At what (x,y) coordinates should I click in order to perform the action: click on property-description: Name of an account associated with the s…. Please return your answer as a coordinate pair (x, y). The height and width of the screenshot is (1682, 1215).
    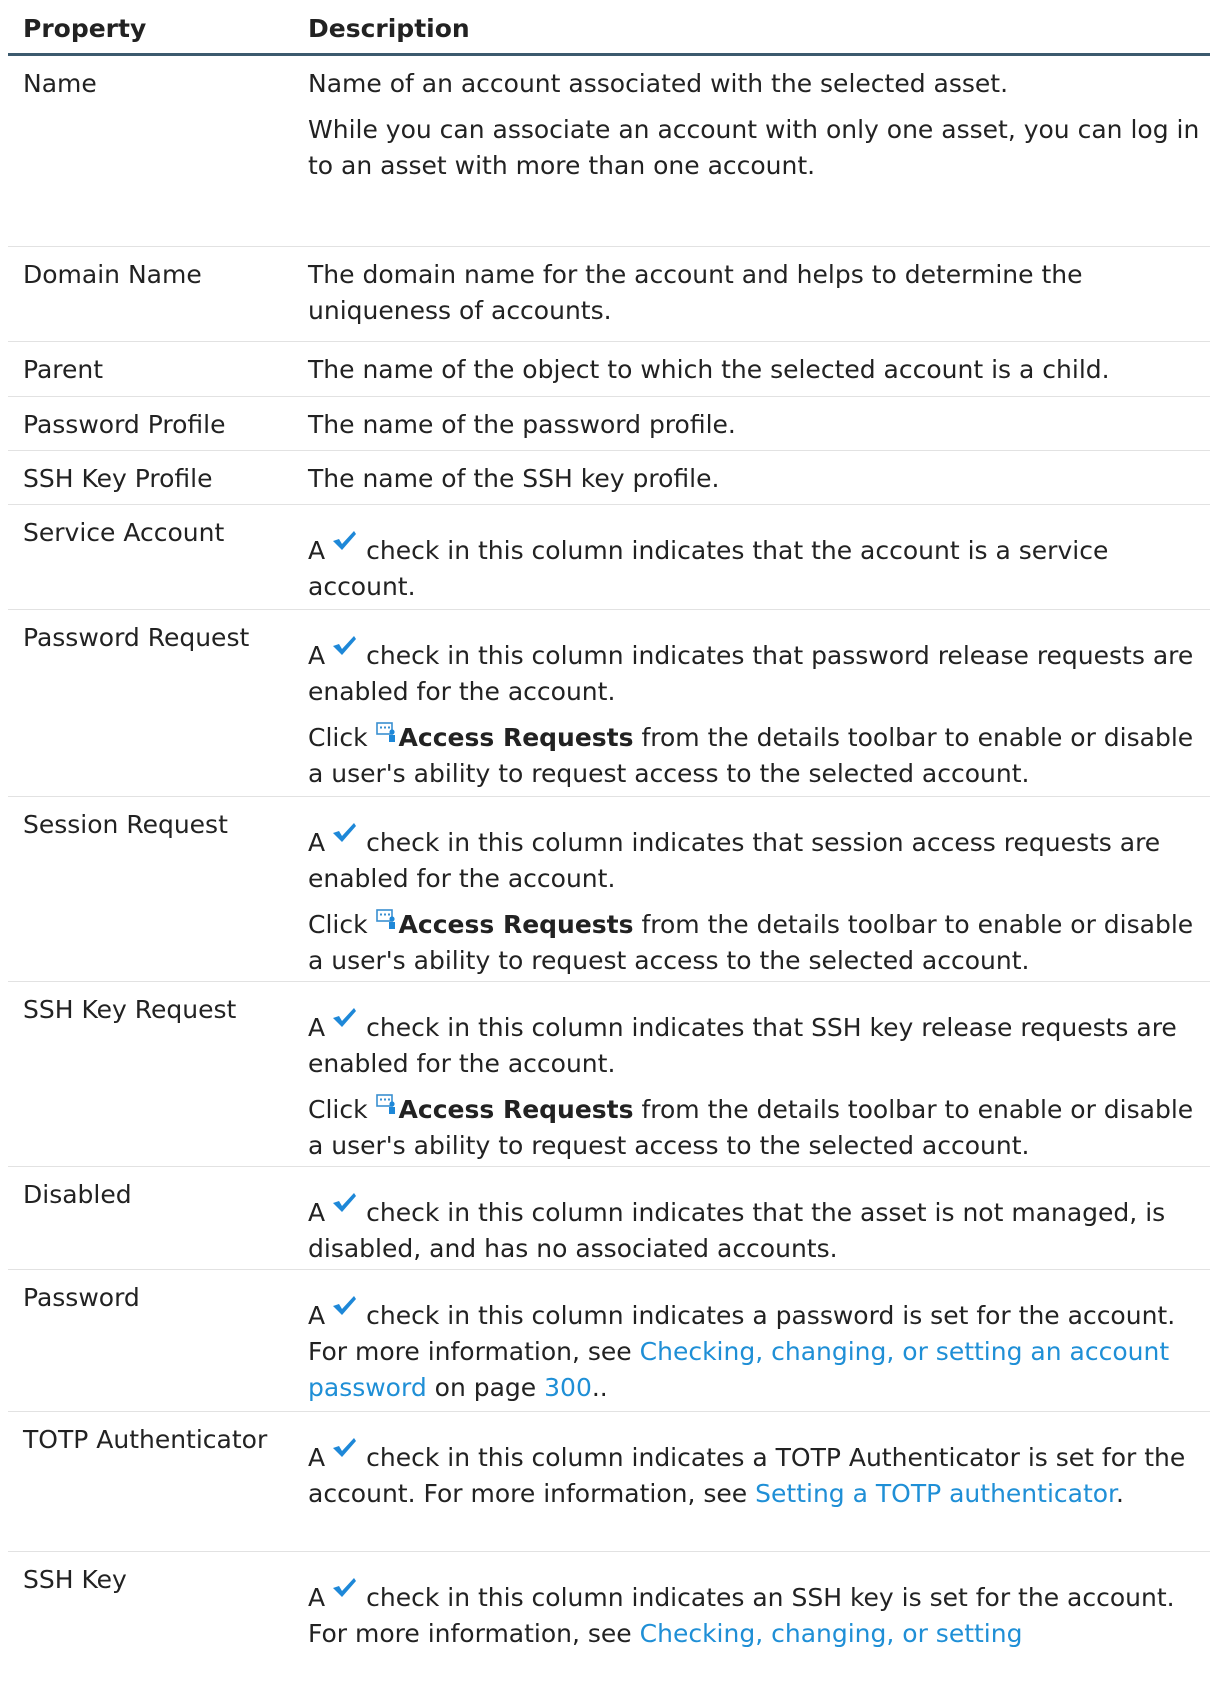
    Looking at the image, I should click on (759, 151).